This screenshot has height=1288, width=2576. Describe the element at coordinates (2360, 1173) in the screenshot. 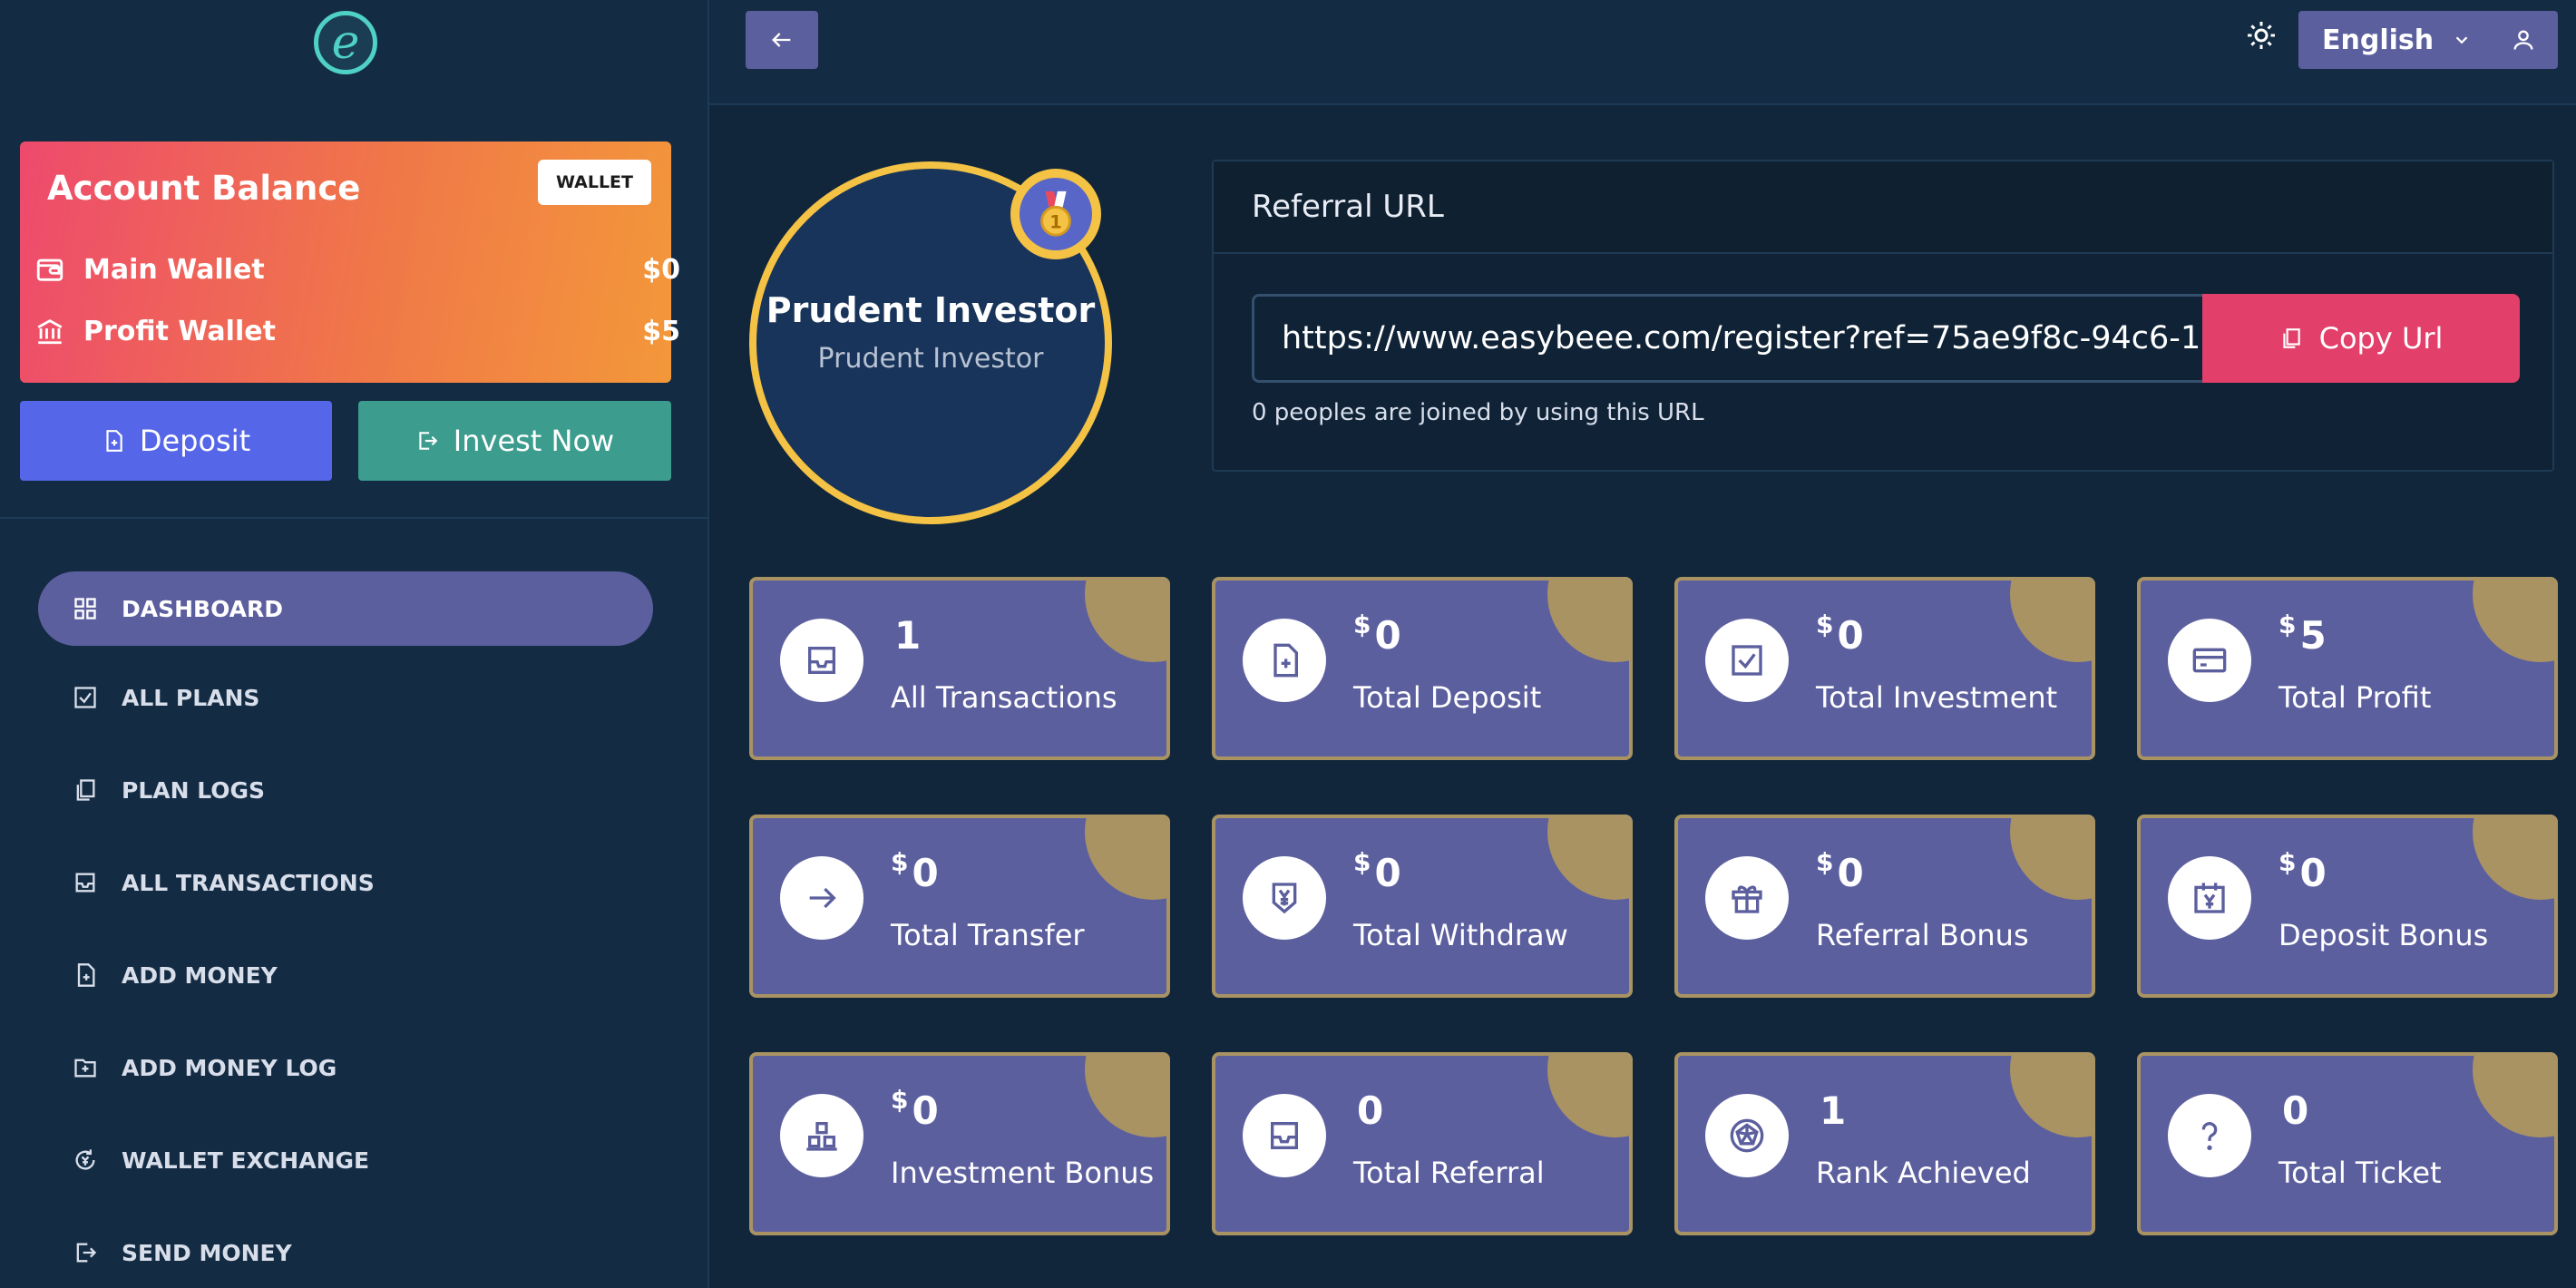

I see `stat-label: Total Ticket` at that location.